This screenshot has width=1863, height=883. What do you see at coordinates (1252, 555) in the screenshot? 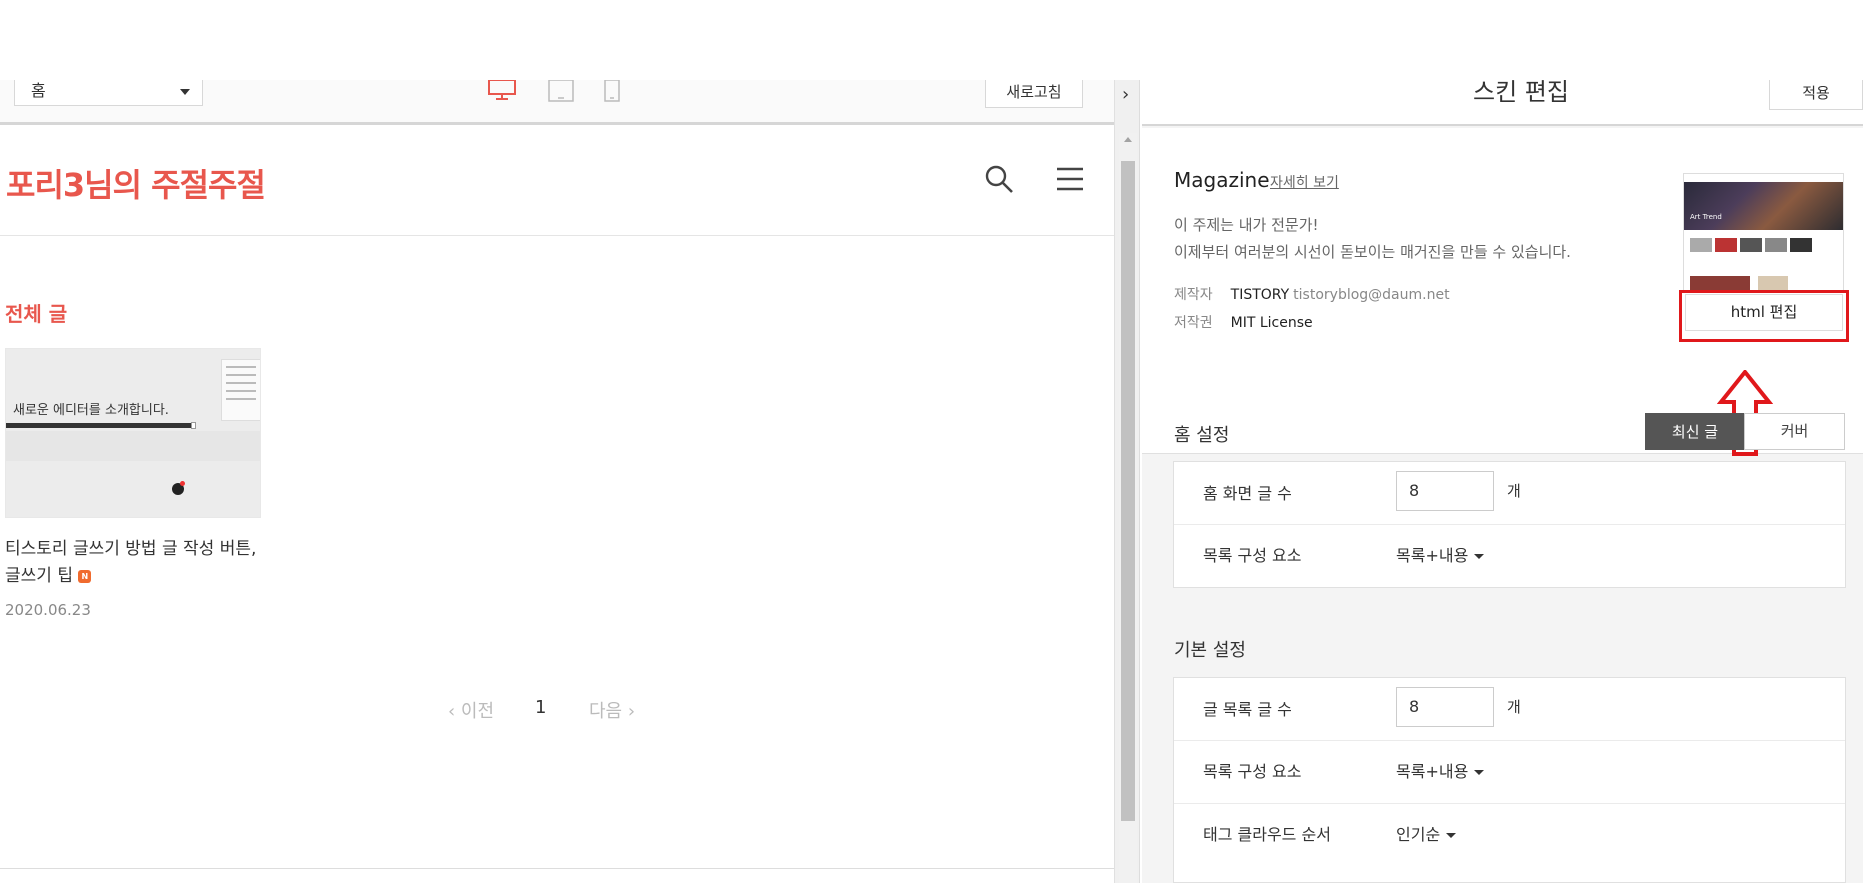
I see `home-list-comp-label: 목록 구성 요소` at bounding box center [1252, 555].